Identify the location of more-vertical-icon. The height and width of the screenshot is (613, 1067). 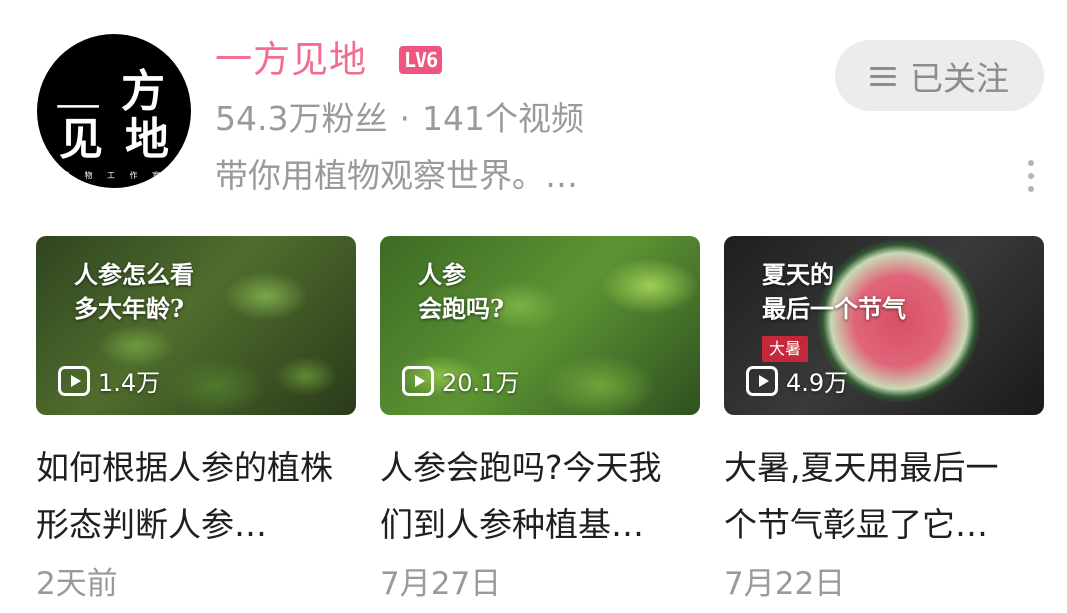
(1031, 176).